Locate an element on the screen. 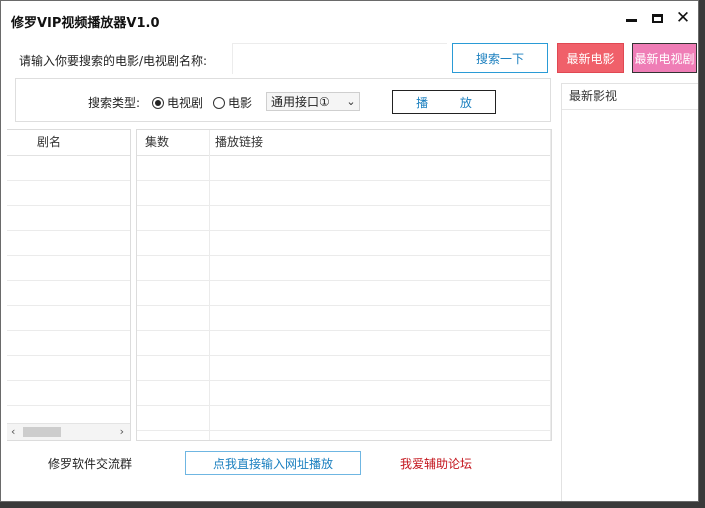 The height and width of the screenshot is (508, 705). window-shadow is located at coordinates (702, 254).